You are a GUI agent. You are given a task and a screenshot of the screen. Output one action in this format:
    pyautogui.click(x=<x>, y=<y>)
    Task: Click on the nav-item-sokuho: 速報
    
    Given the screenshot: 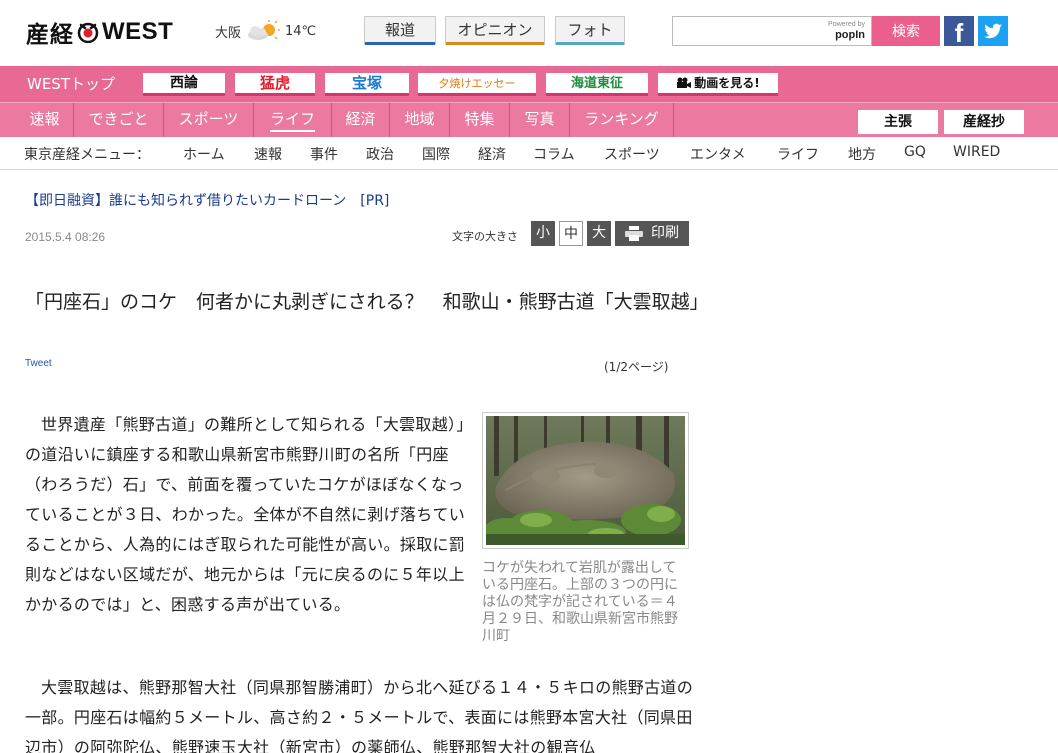 What is the action you would take?
    pyautogui.click(x=45, y=120)
    